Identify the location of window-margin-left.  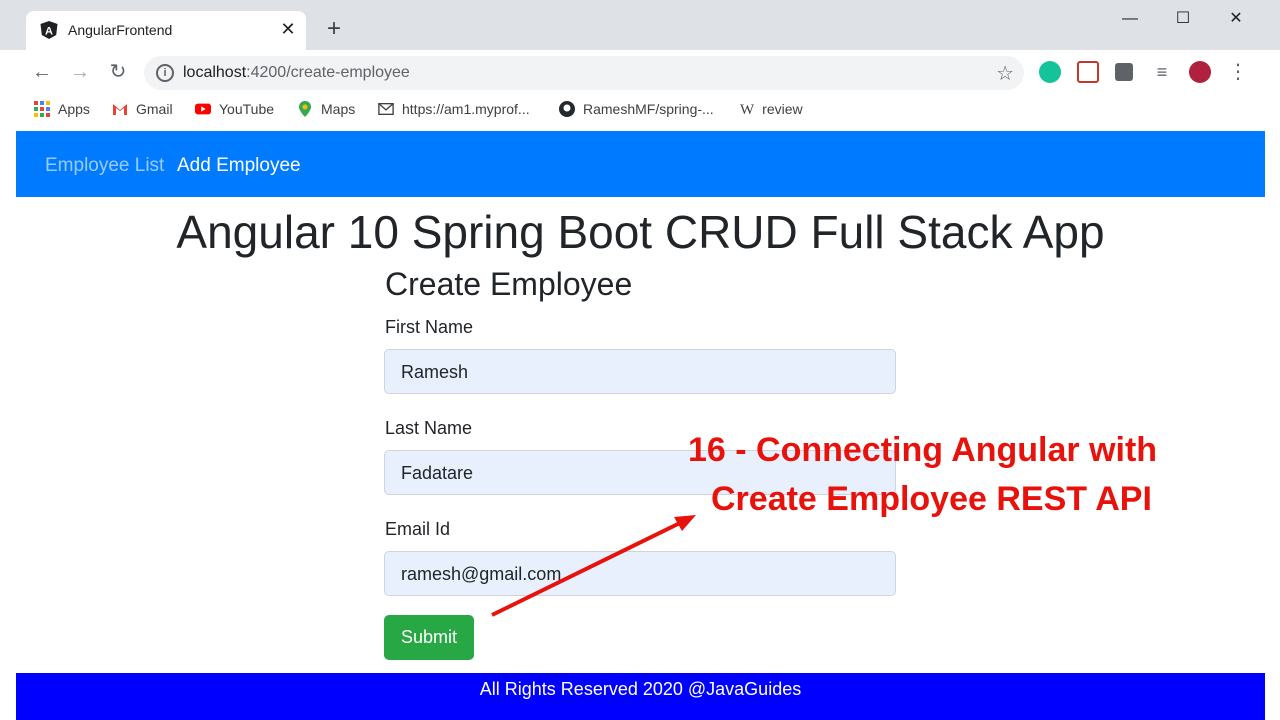
(8, 425).